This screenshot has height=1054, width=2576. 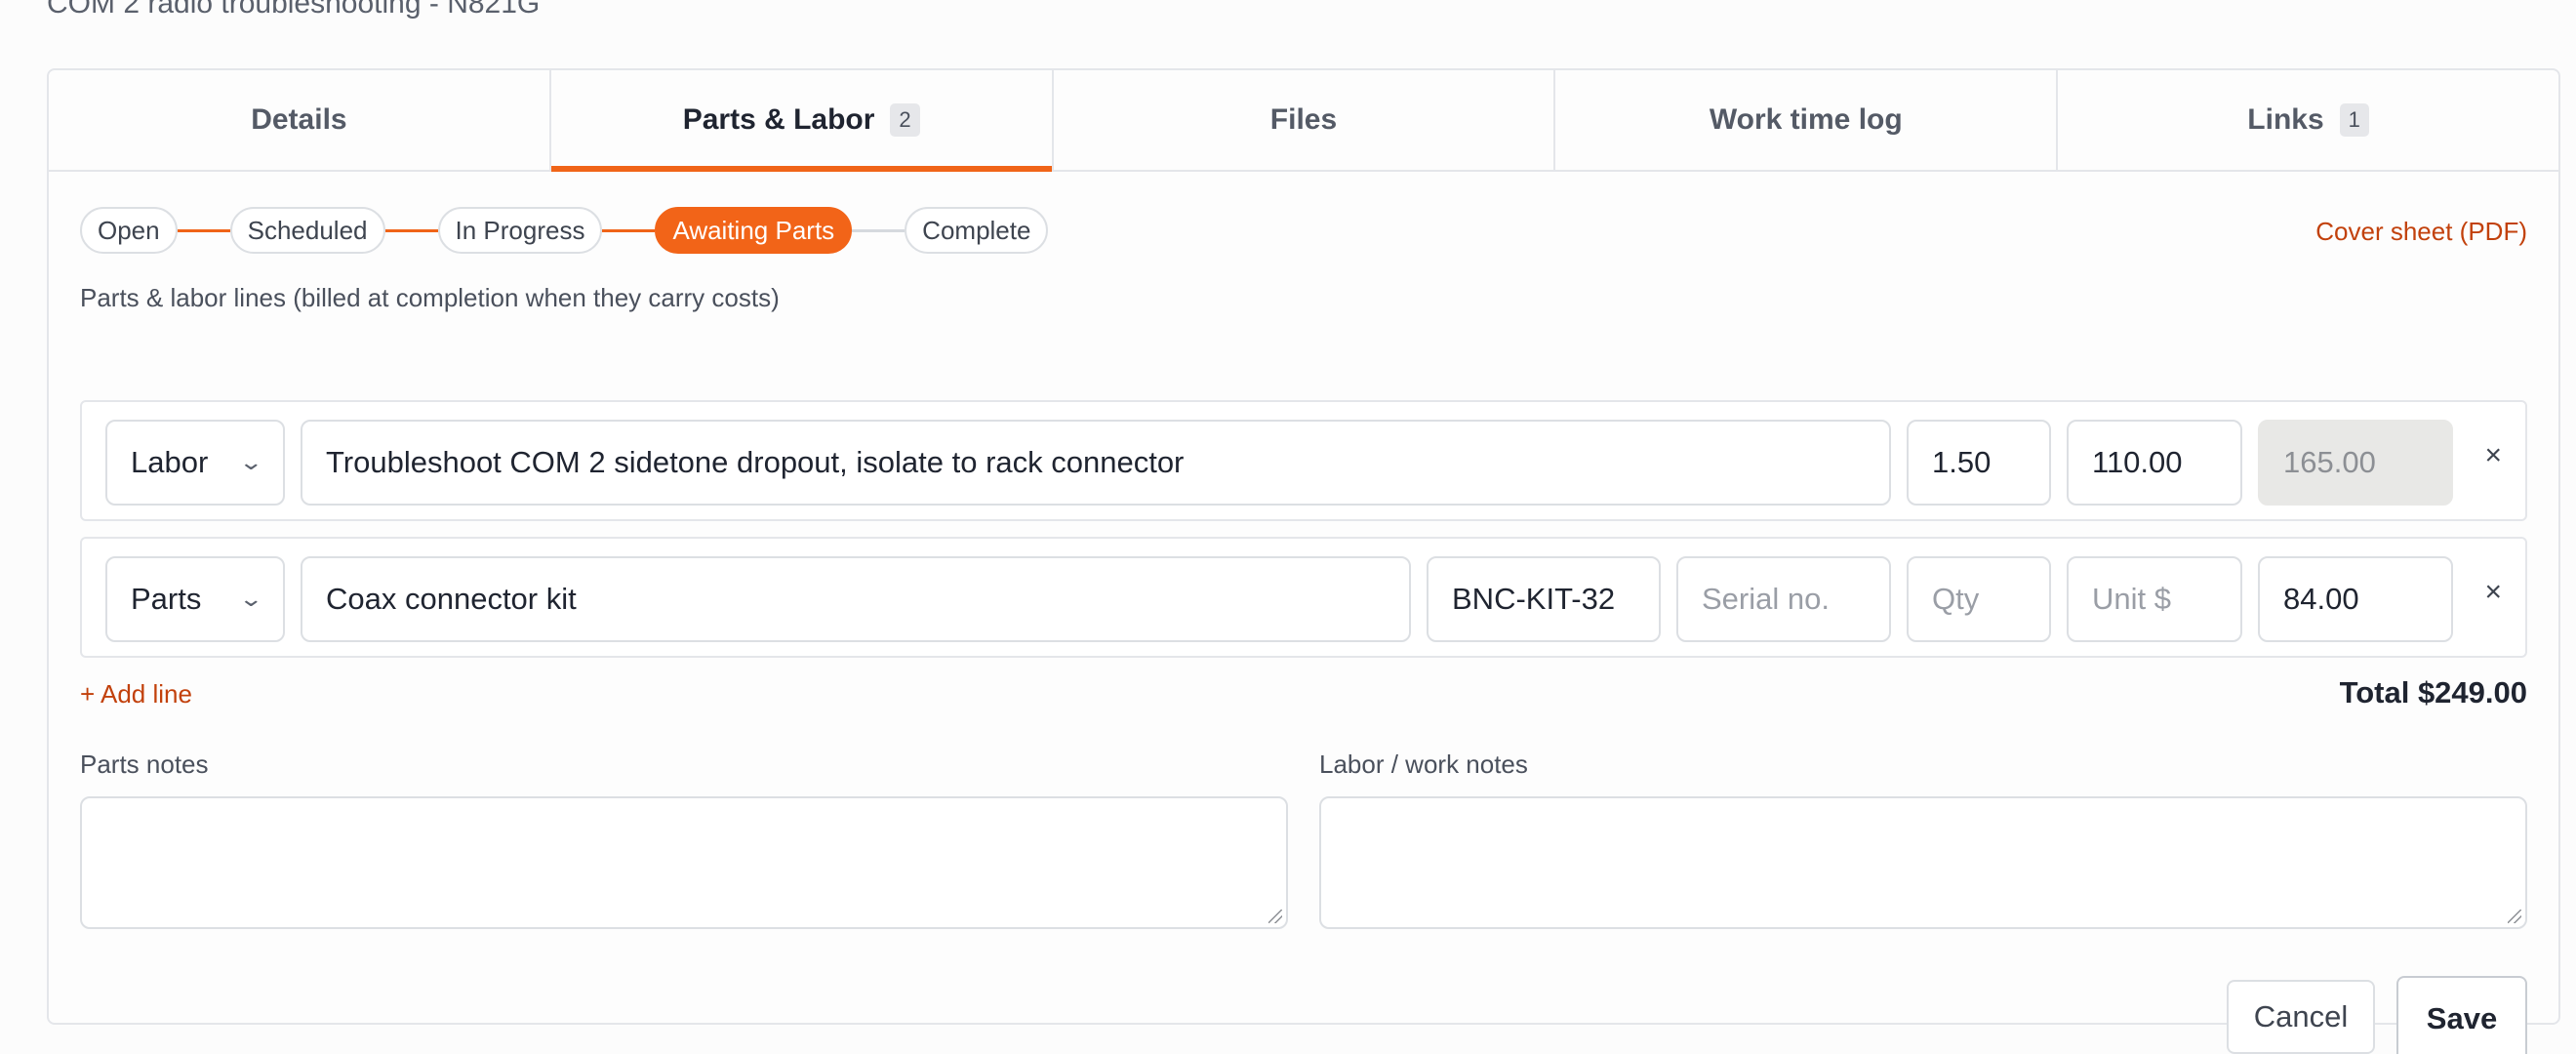 I want to click on parts-notes-textarea, so click(x=684, y=862).